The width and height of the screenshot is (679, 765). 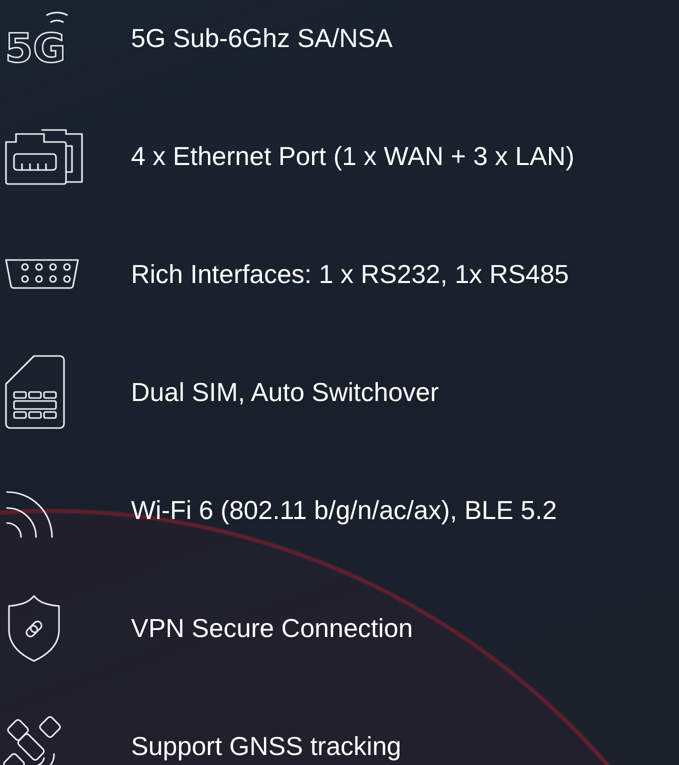 I want to click on feature-text: VPN Secure Connection, so click(x=272, y=628).